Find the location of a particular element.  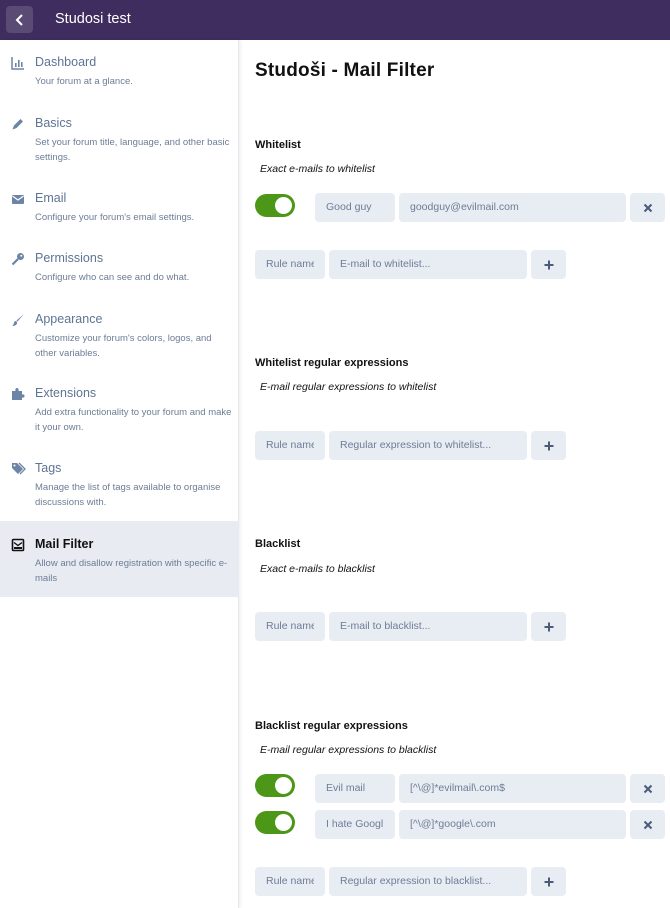

top-bar: Studosi test is located at coordinates (335, 20).